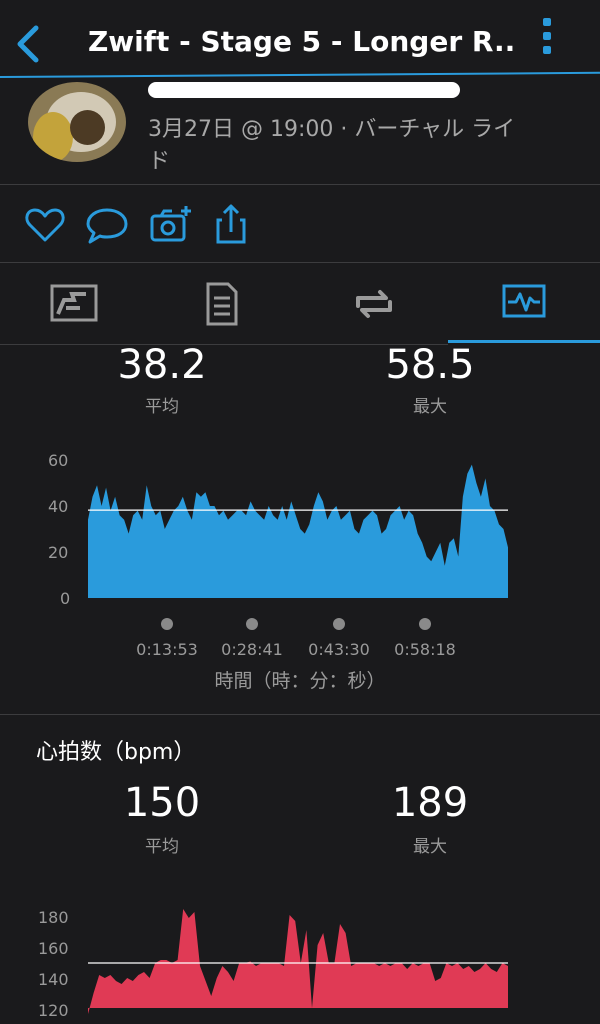 This screenshot has width=600, height=1024. I want to click on hr-avg-value: 150, so click(162, 803).